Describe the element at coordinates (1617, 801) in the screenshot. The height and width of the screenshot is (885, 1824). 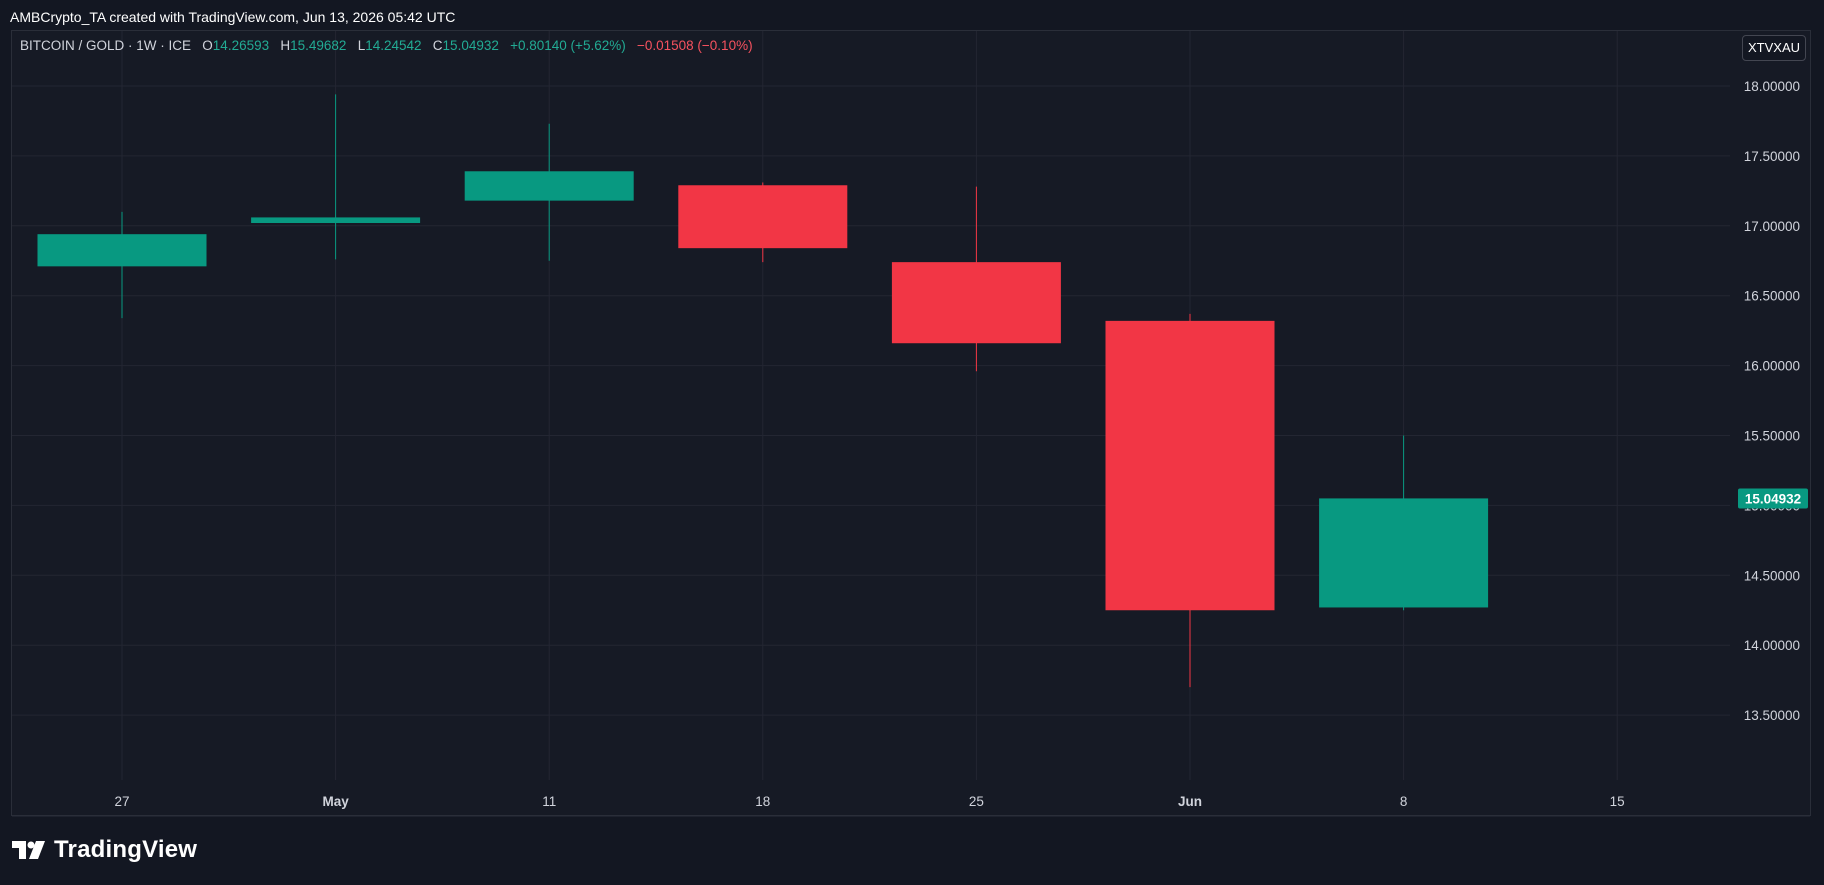
I see `x-tick-label: 15` at that location.